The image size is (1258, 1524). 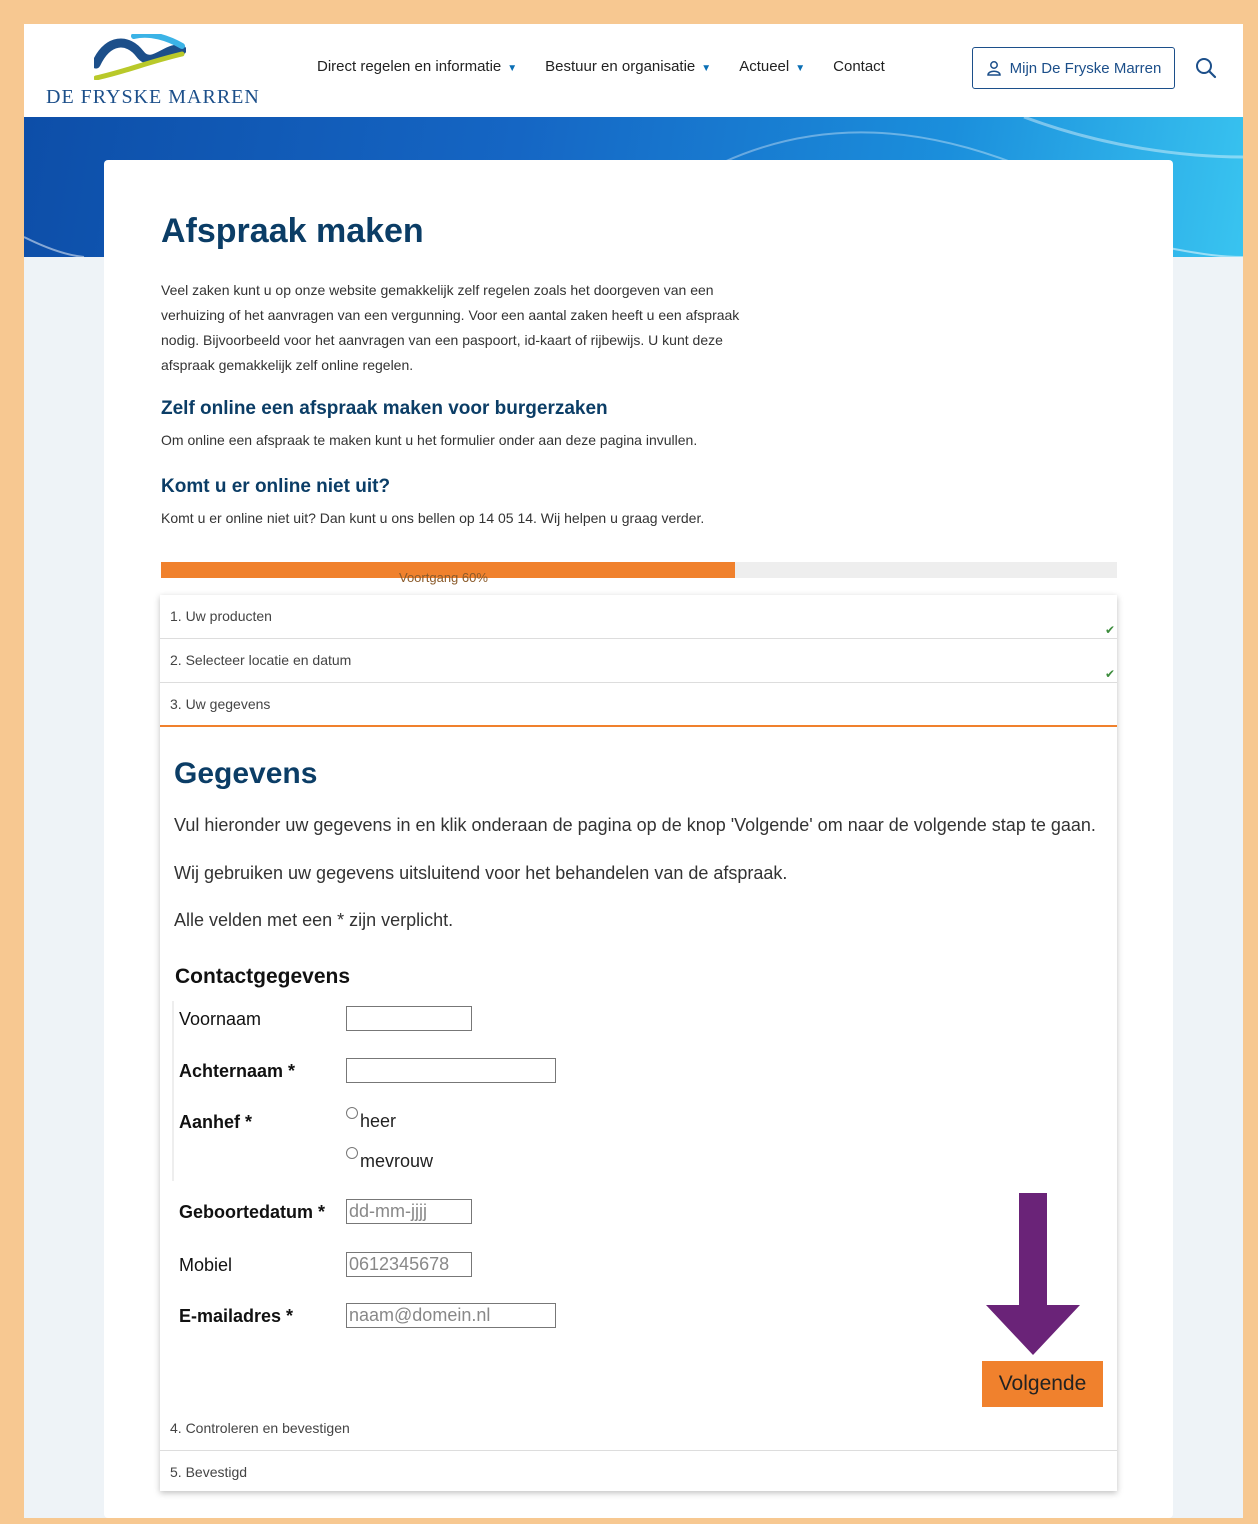 What do you see at coordinates (409, 66) in the screenshot?
I see `nav-label: Direct regelen en informatie` at bounding box center [409, 66].